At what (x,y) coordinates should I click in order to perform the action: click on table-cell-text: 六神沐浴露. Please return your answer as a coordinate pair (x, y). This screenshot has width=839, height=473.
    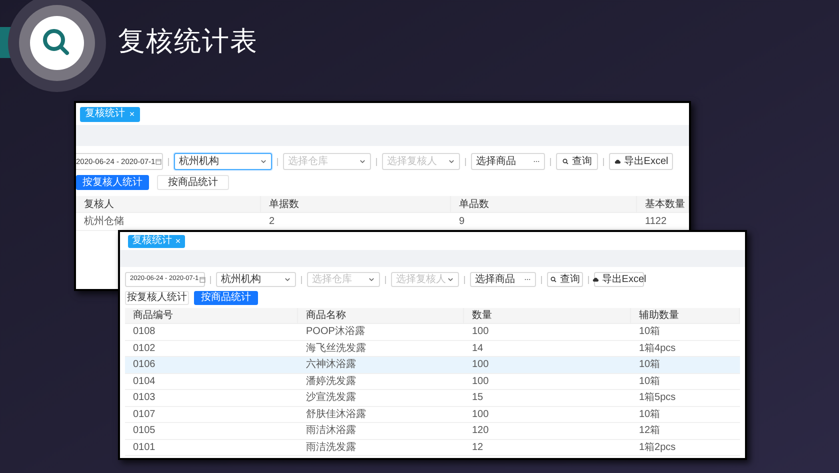
    Looking at the image, I should click on (331, 365).